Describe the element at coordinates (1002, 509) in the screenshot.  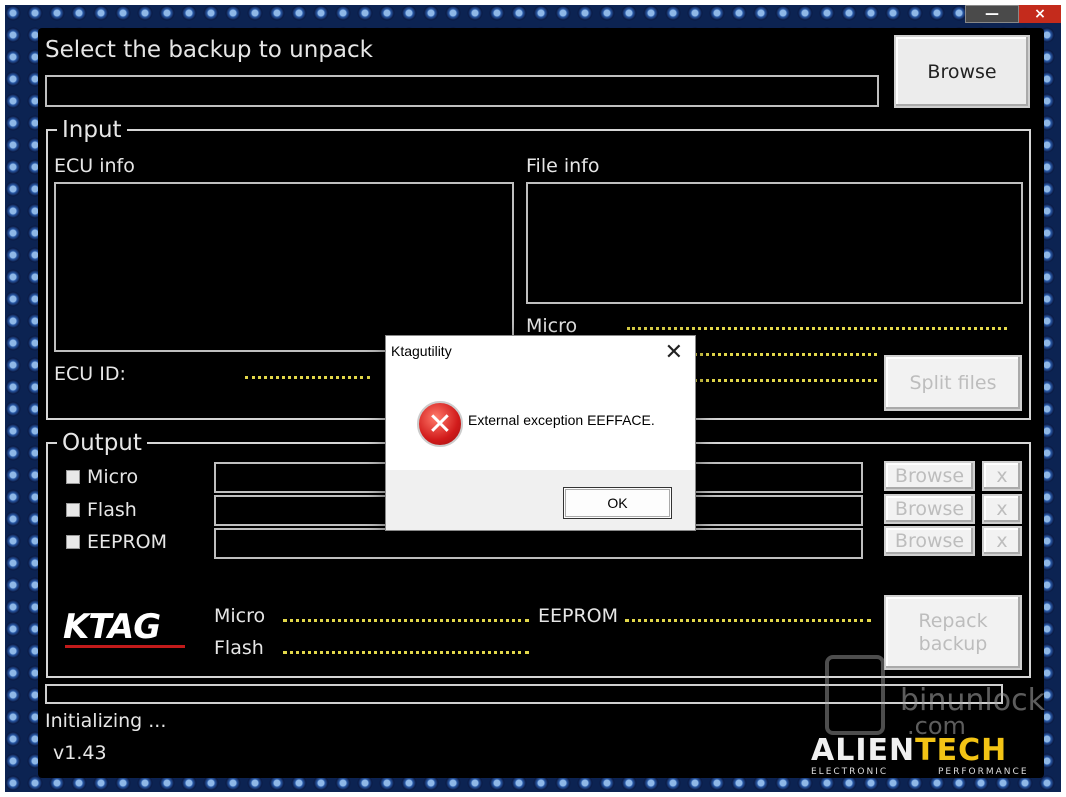
I see `flash-clear-button: x` at that location.